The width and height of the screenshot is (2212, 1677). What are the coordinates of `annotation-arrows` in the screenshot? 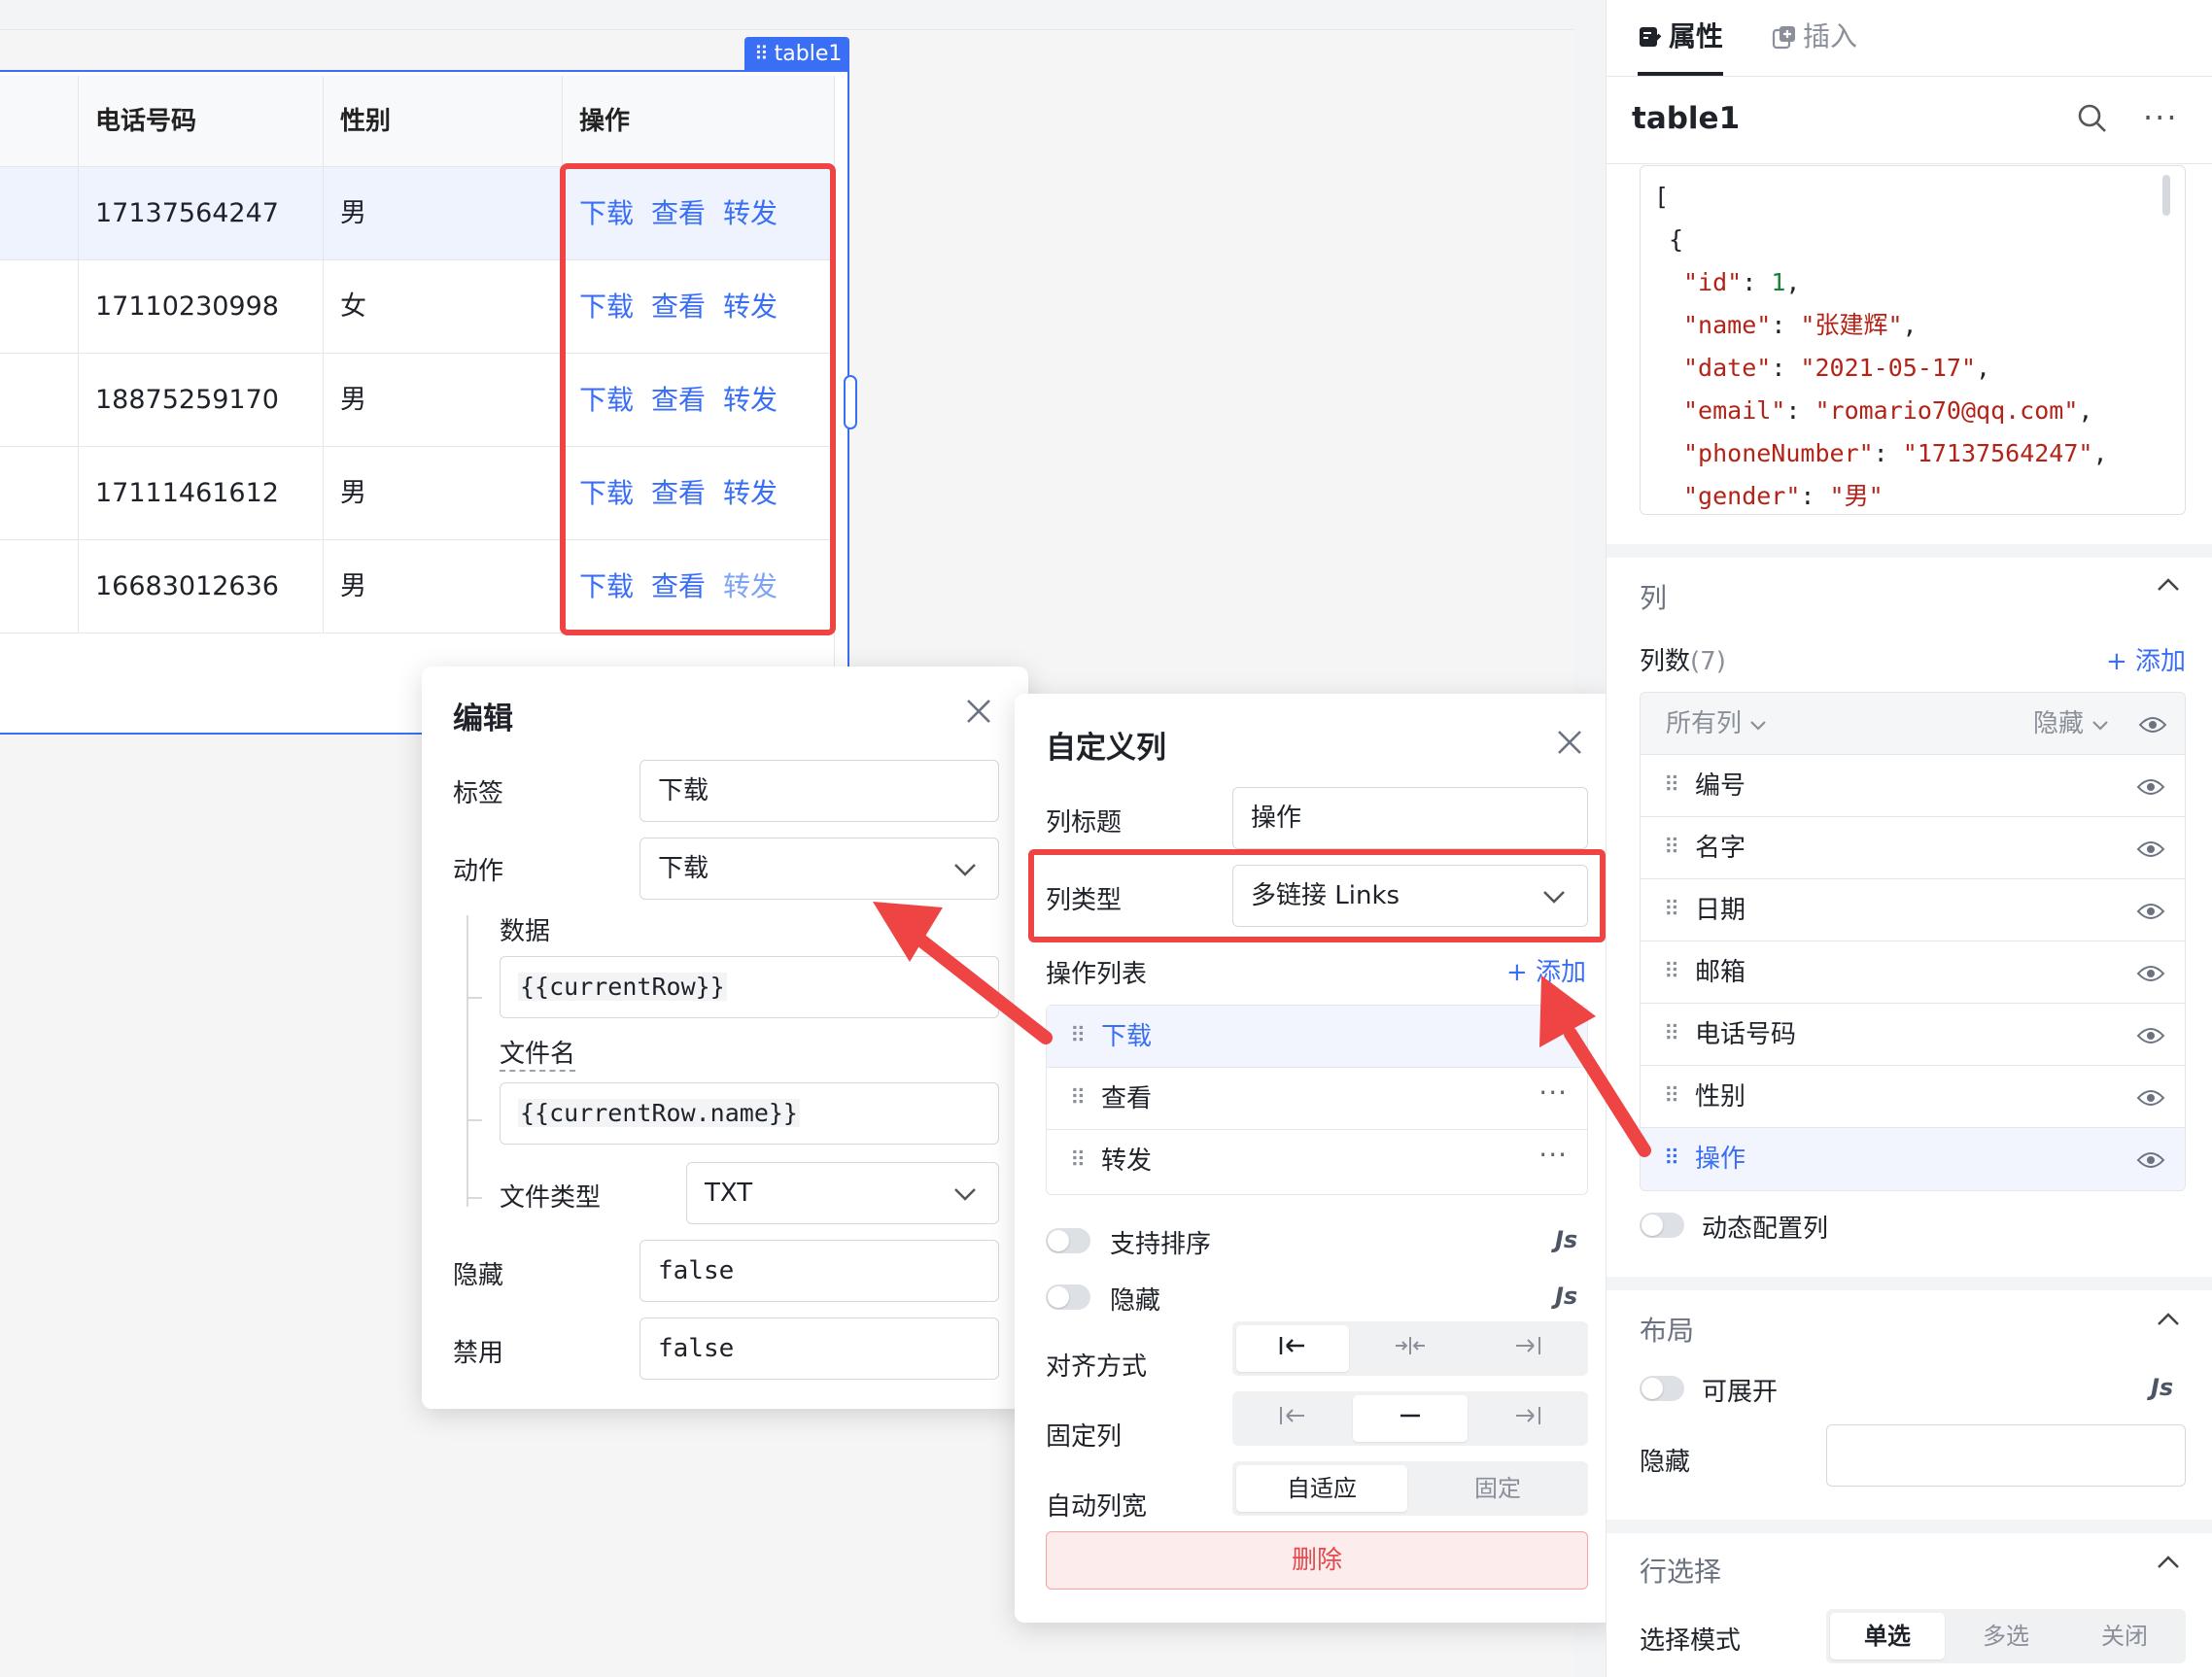 It's located at (1262, 1029).